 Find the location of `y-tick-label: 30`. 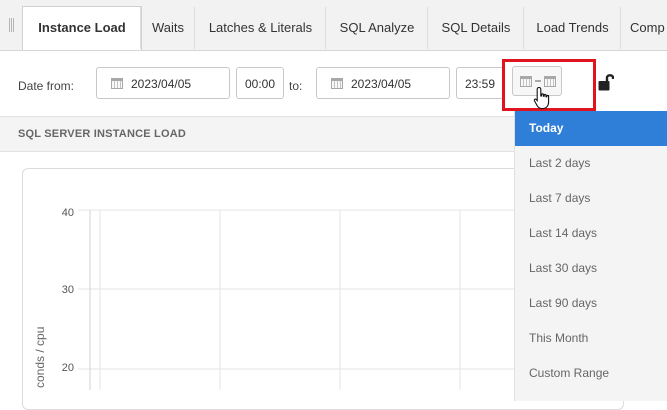

y-tick-label: 30 is located at coordinates (67, 290).